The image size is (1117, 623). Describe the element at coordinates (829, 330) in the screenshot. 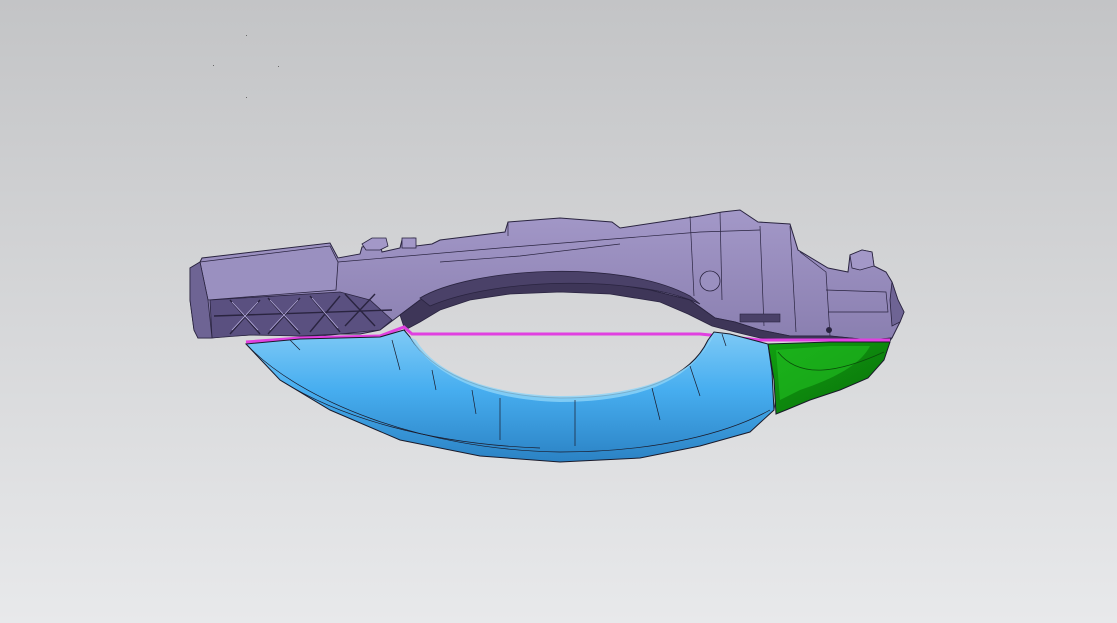

I see `housing-small-hole` at that location.